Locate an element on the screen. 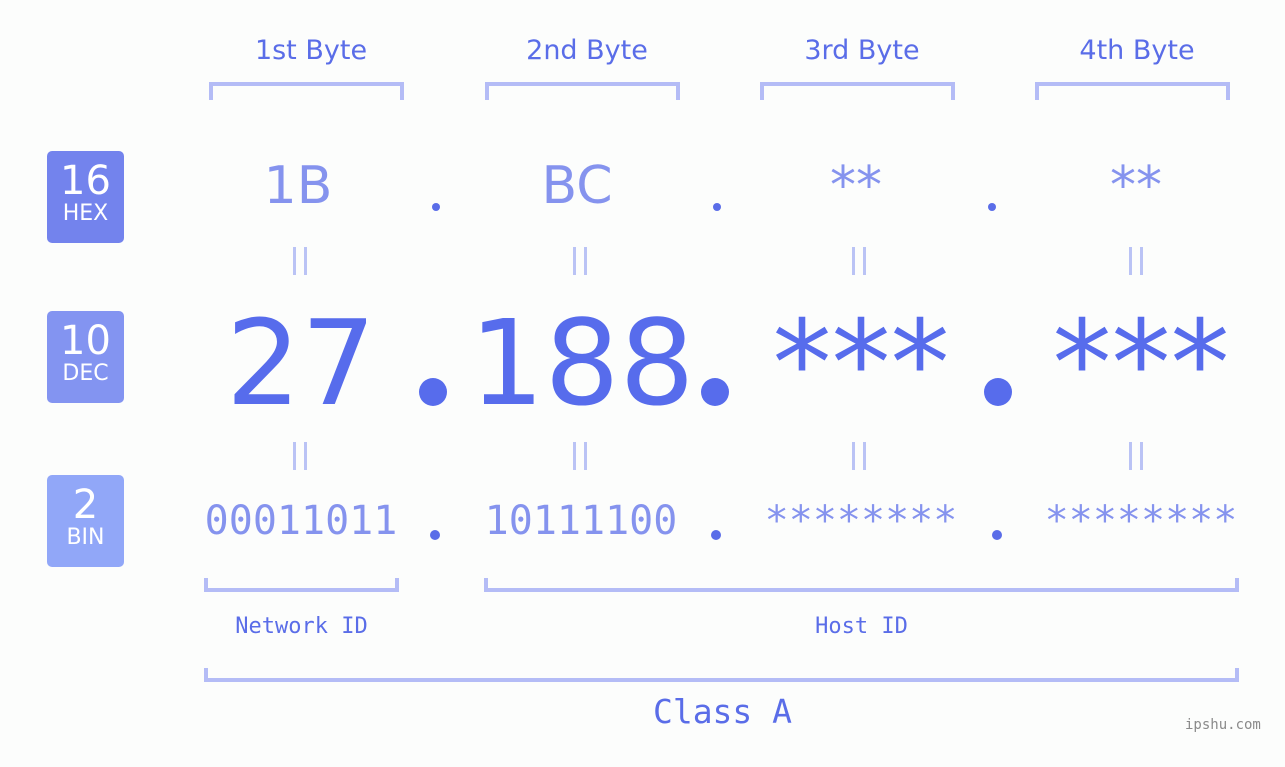 The width and height of the screenshot is (1285, 767). byte-header-3: 3rd Byte is located at coordinates (862, 50).